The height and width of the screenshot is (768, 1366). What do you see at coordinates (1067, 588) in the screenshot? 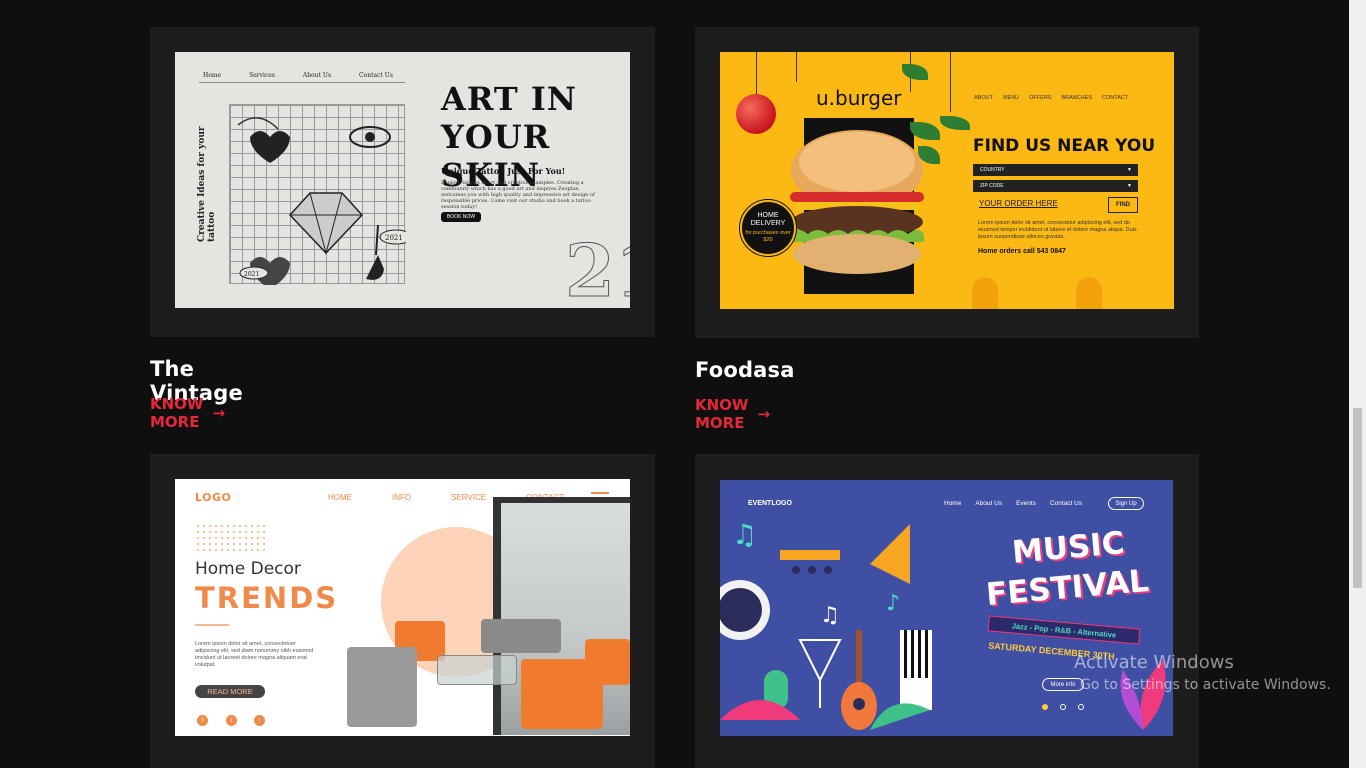
I see `hero-heading: FESTIVAL` at bounding box center [1067, 588].